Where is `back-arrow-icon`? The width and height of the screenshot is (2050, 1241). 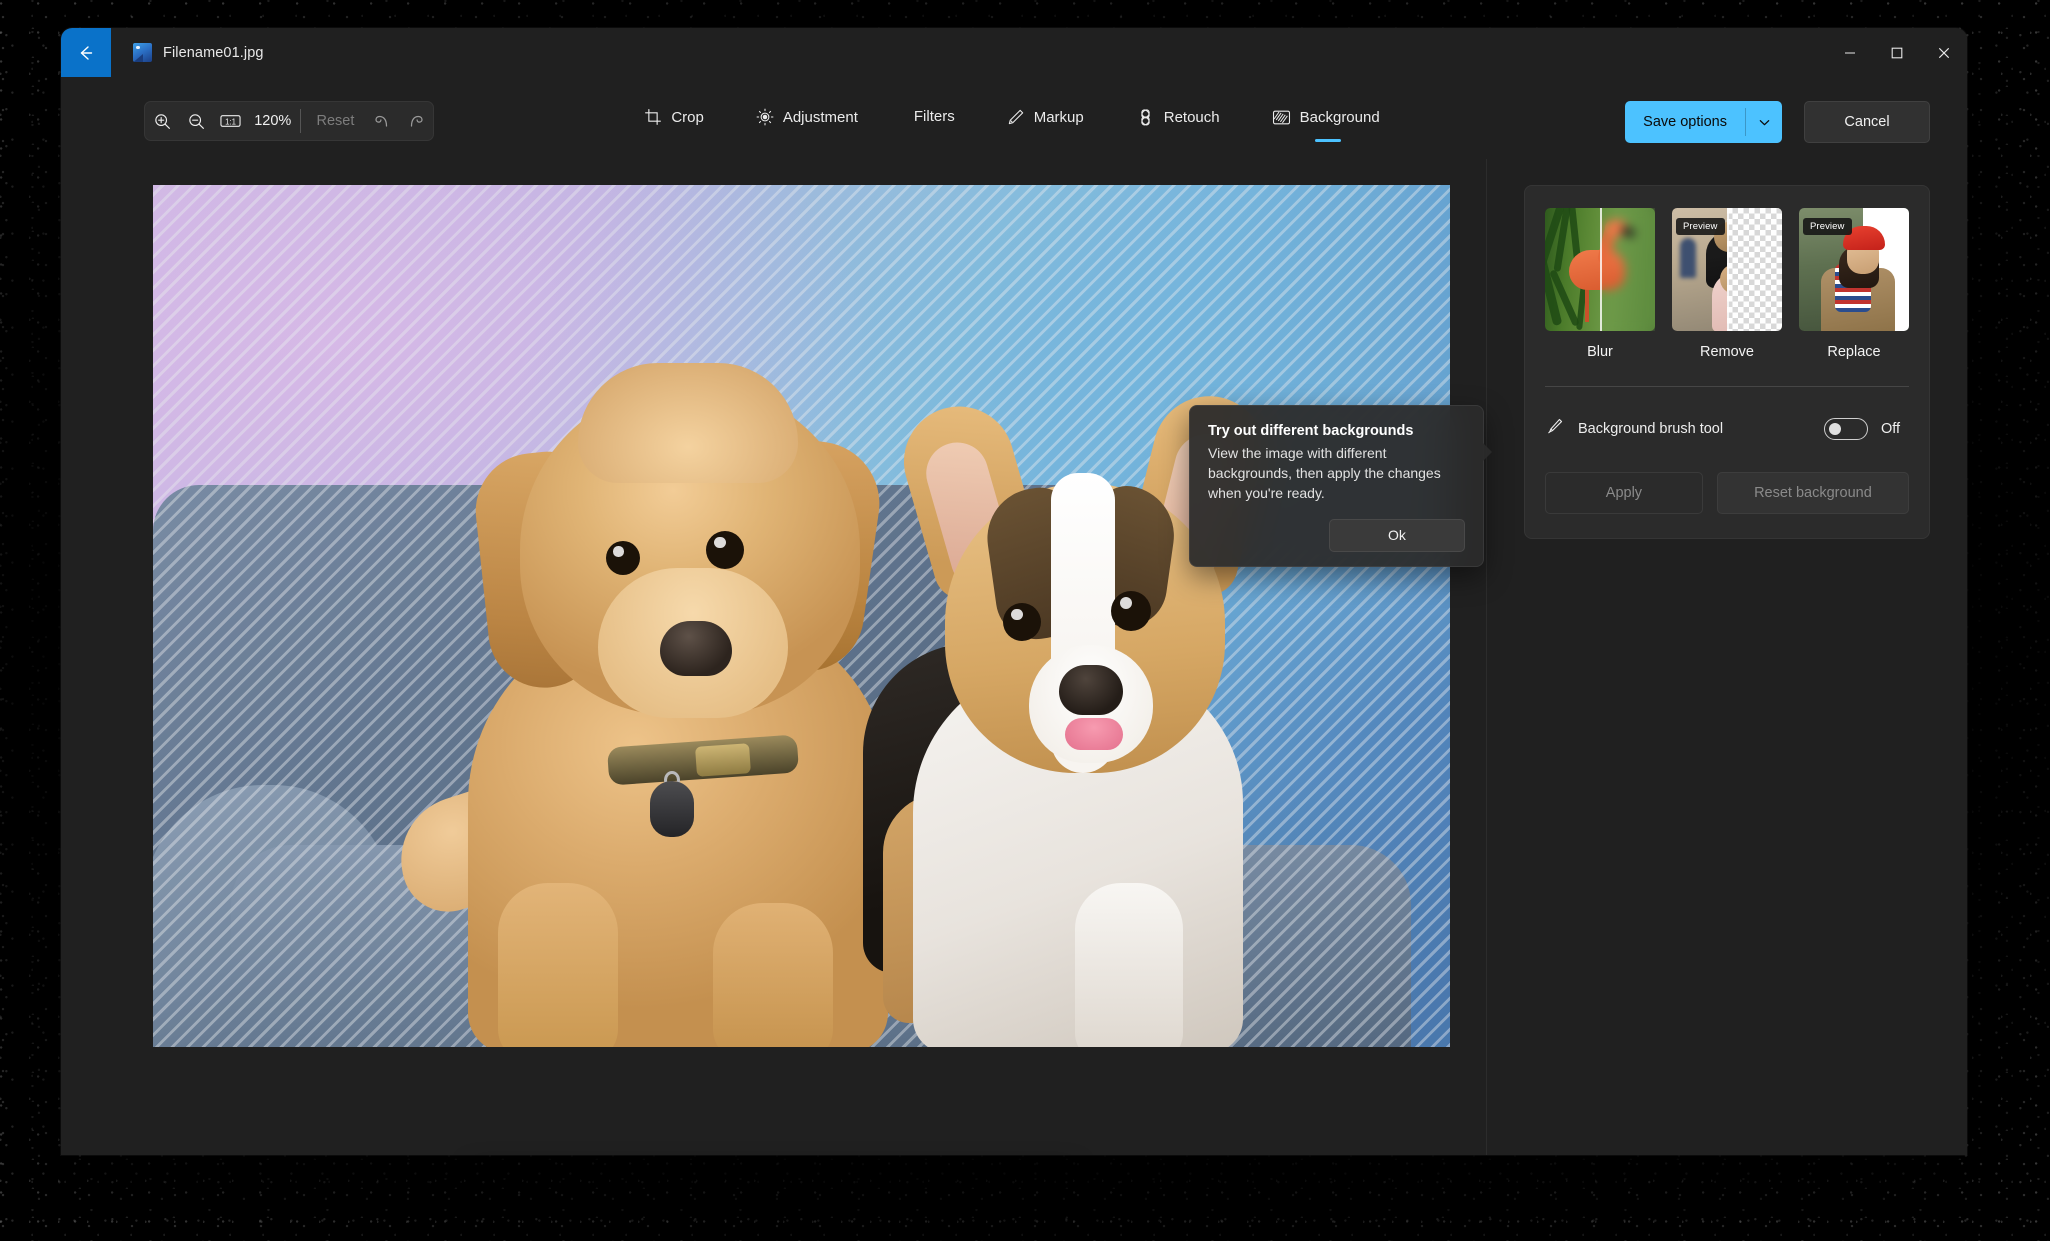 back-arrow-icon is located at coordinates (86, 52).